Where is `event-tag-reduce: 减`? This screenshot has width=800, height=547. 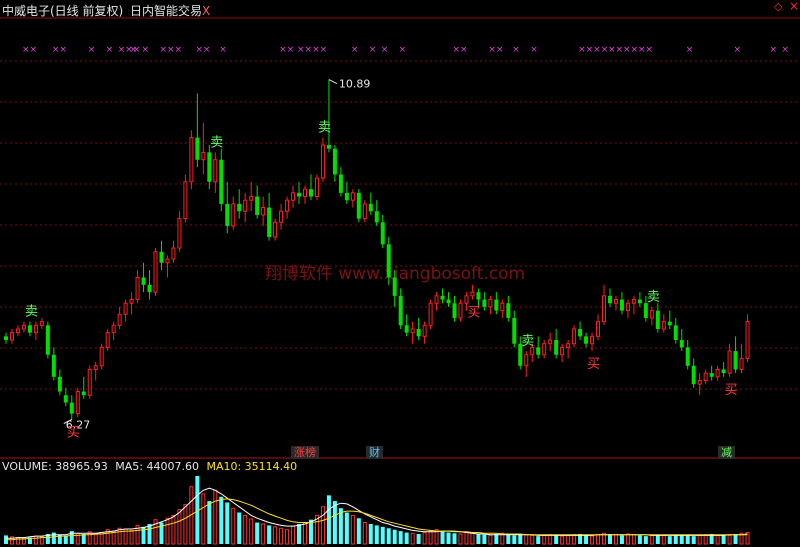 event-tag-reduce: 减 is located at coordinates (726, 452).